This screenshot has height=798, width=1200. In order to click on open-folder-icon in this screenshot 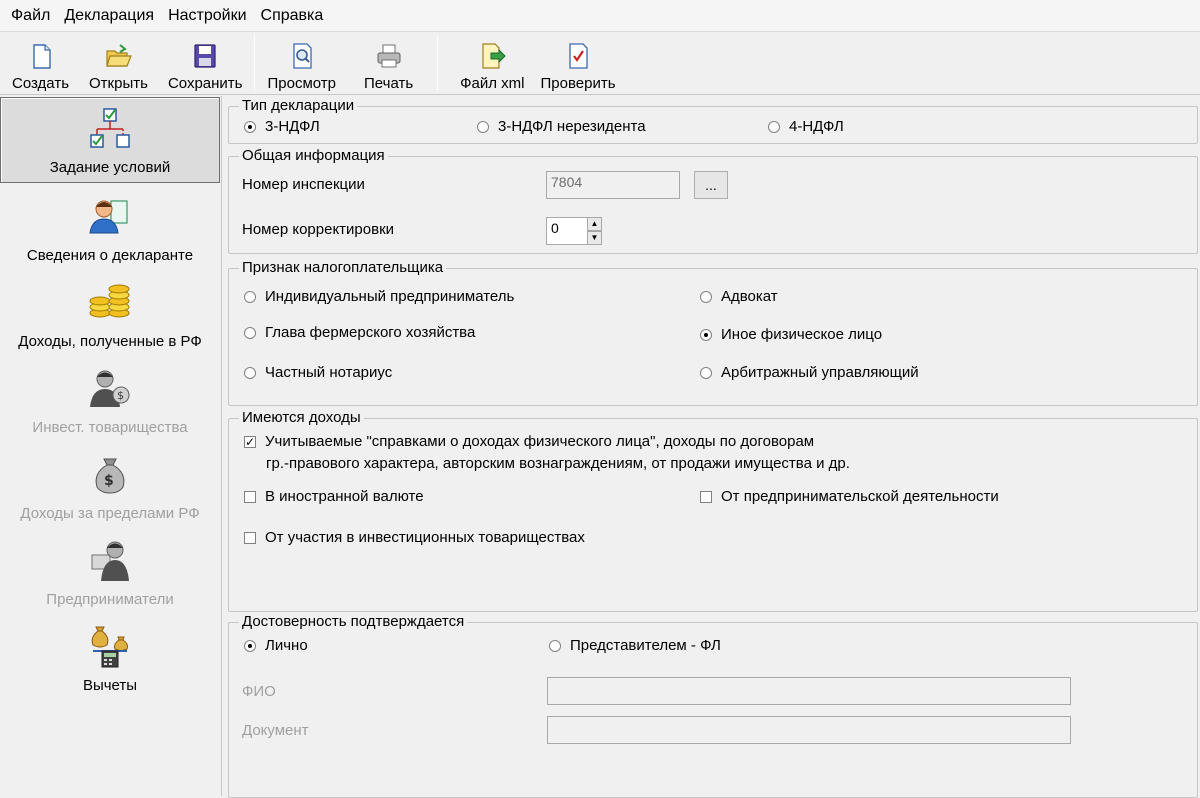, I will do `click(119, 55)`.